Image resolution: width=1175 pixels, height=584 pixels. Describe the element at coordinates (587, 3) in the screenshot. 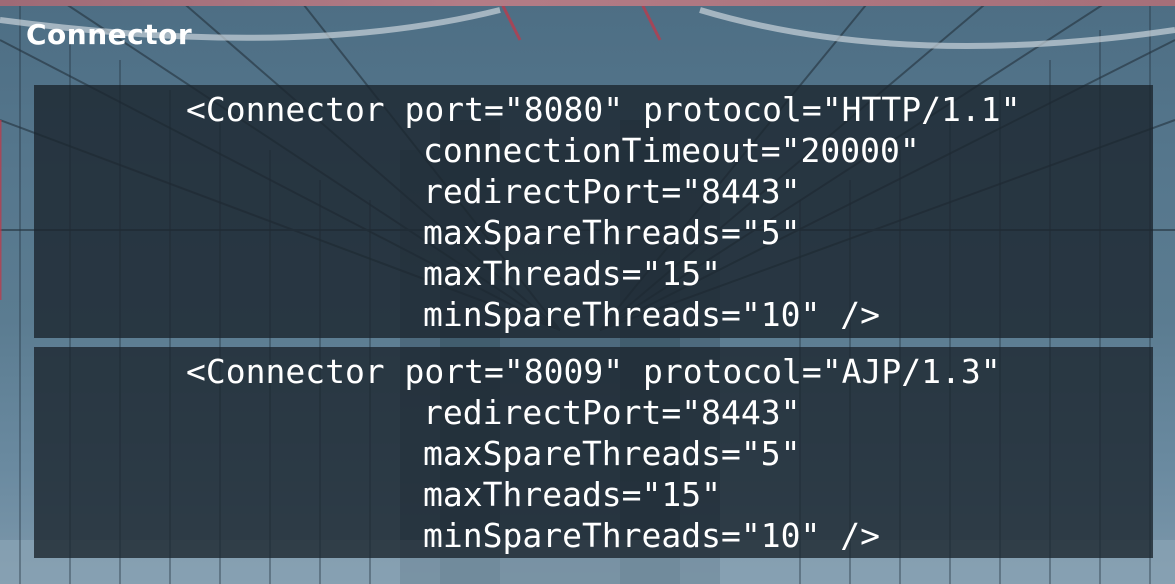

I see `top-accent-strip` at that location.